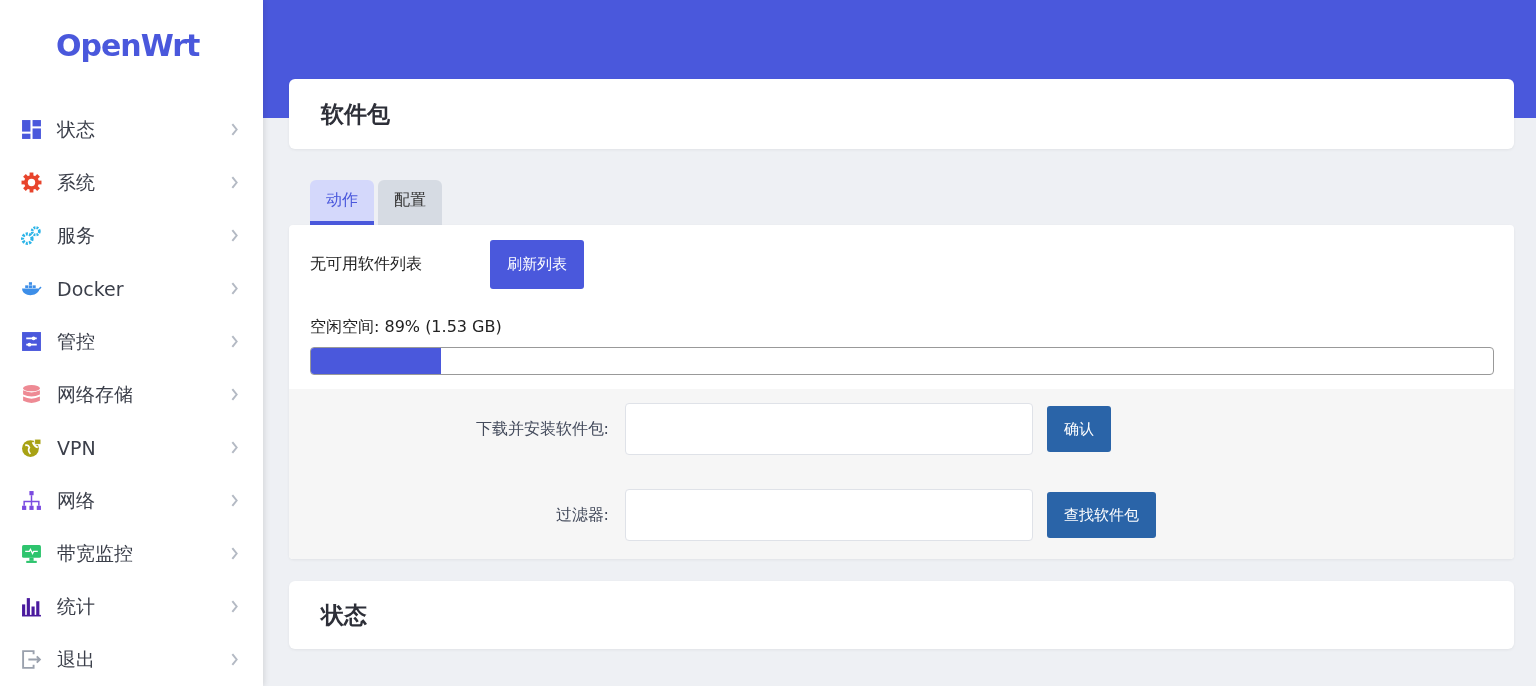 The height and width of the screenshot is (686, 1536). What do you see at coordinates (342, 202) in the screenshot?
I see `tab: 动作` at bounding box center [342, 202].